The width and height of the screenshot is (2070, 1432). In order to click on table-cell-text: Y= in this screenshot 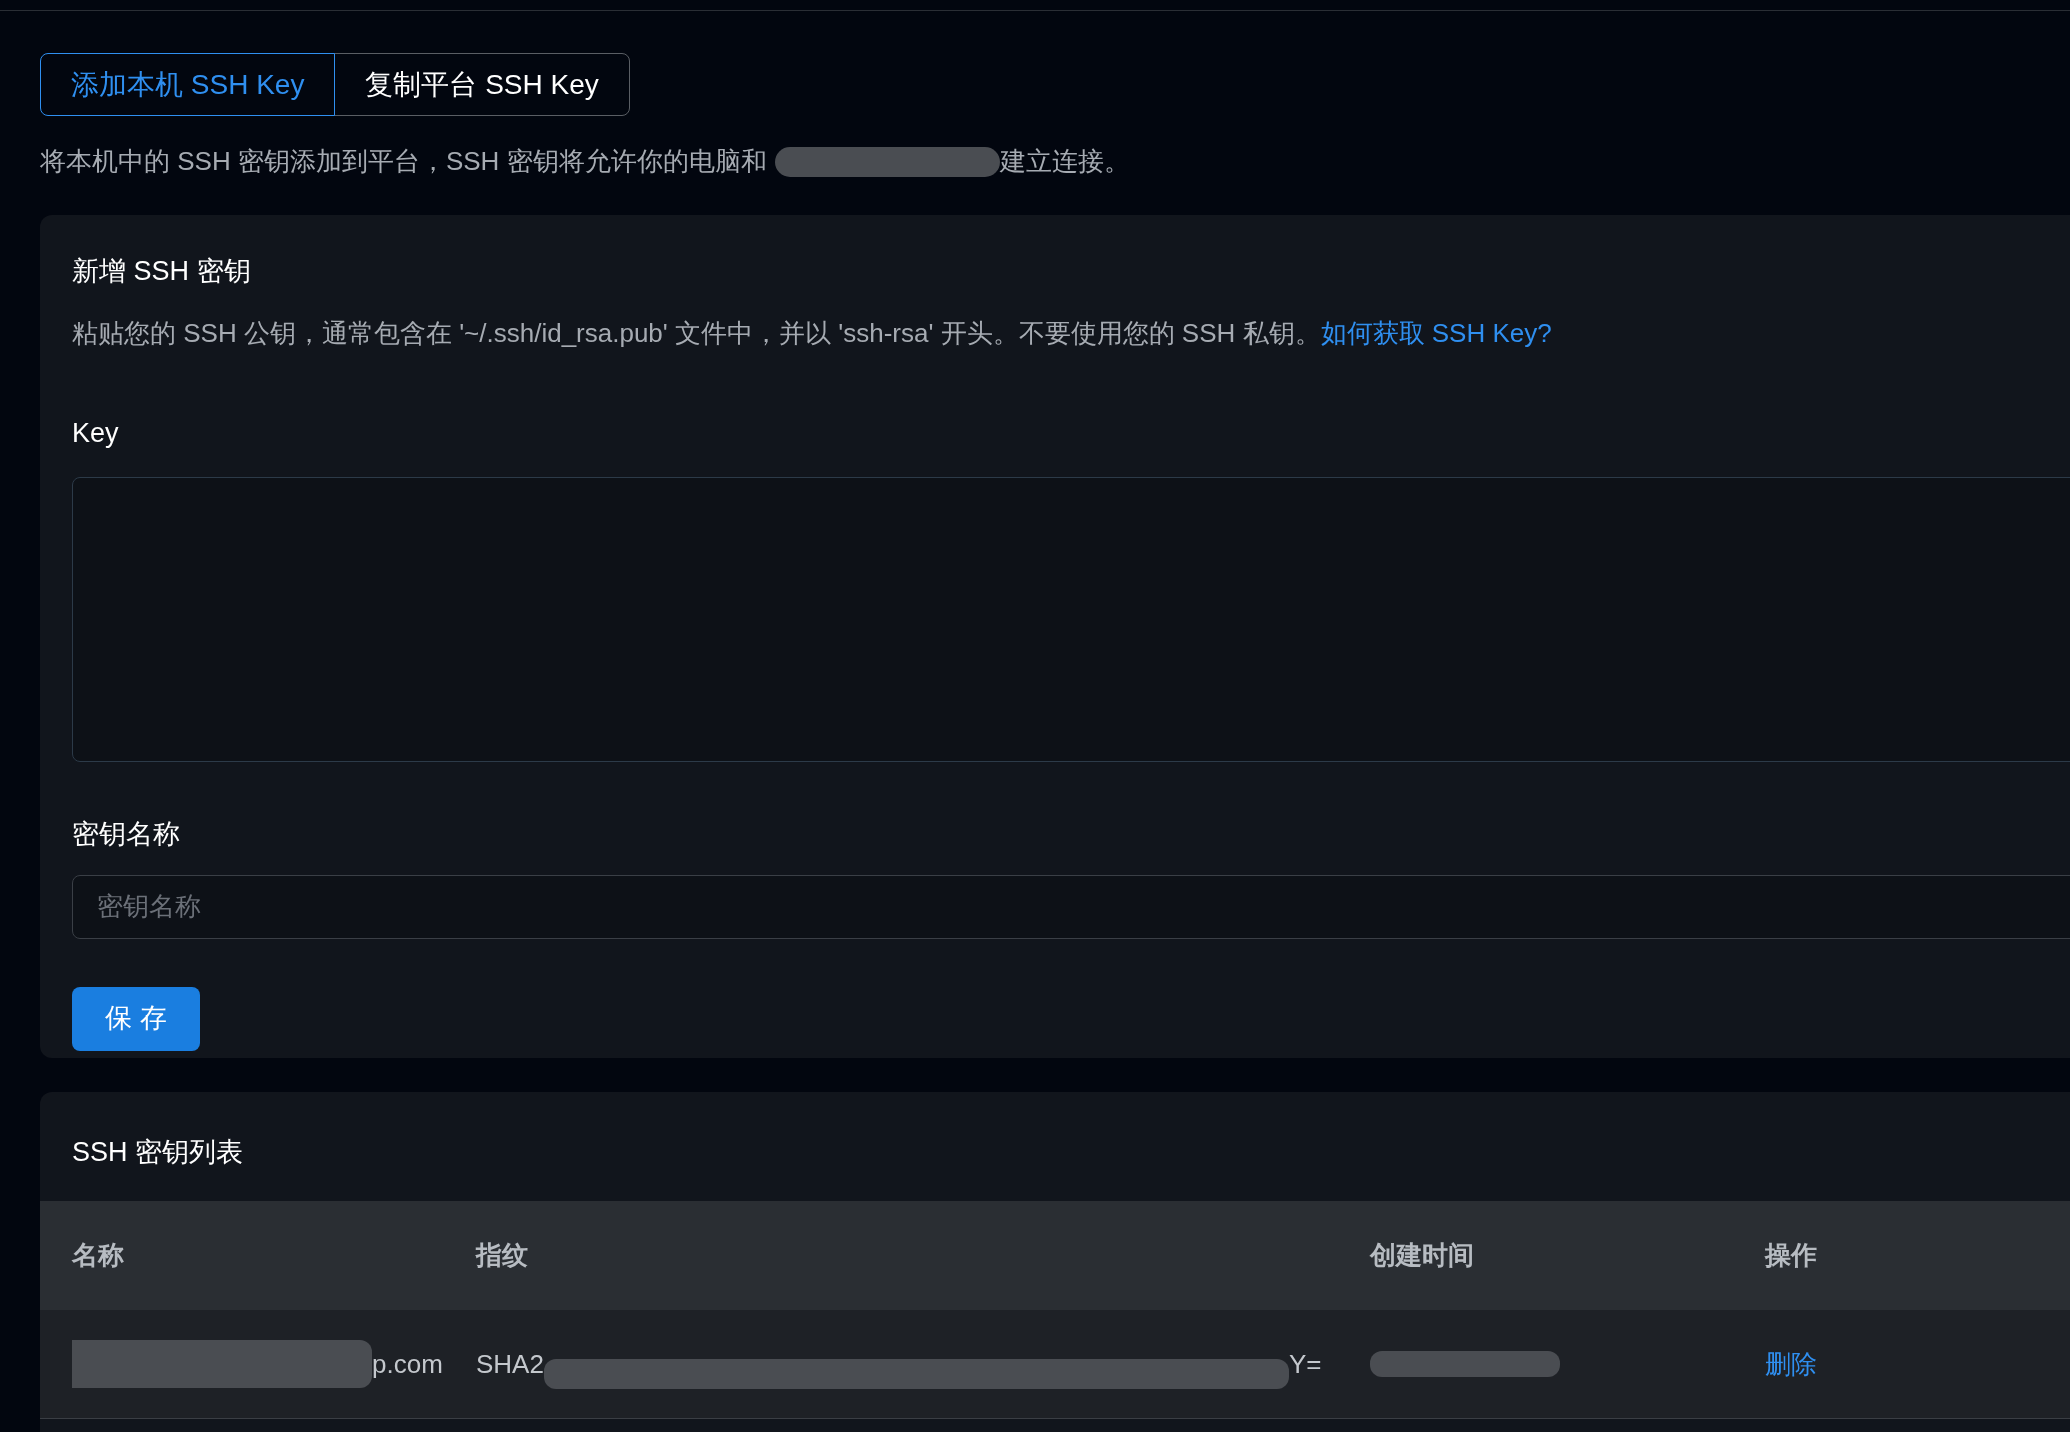, I will do `click(1305, 1364)`.